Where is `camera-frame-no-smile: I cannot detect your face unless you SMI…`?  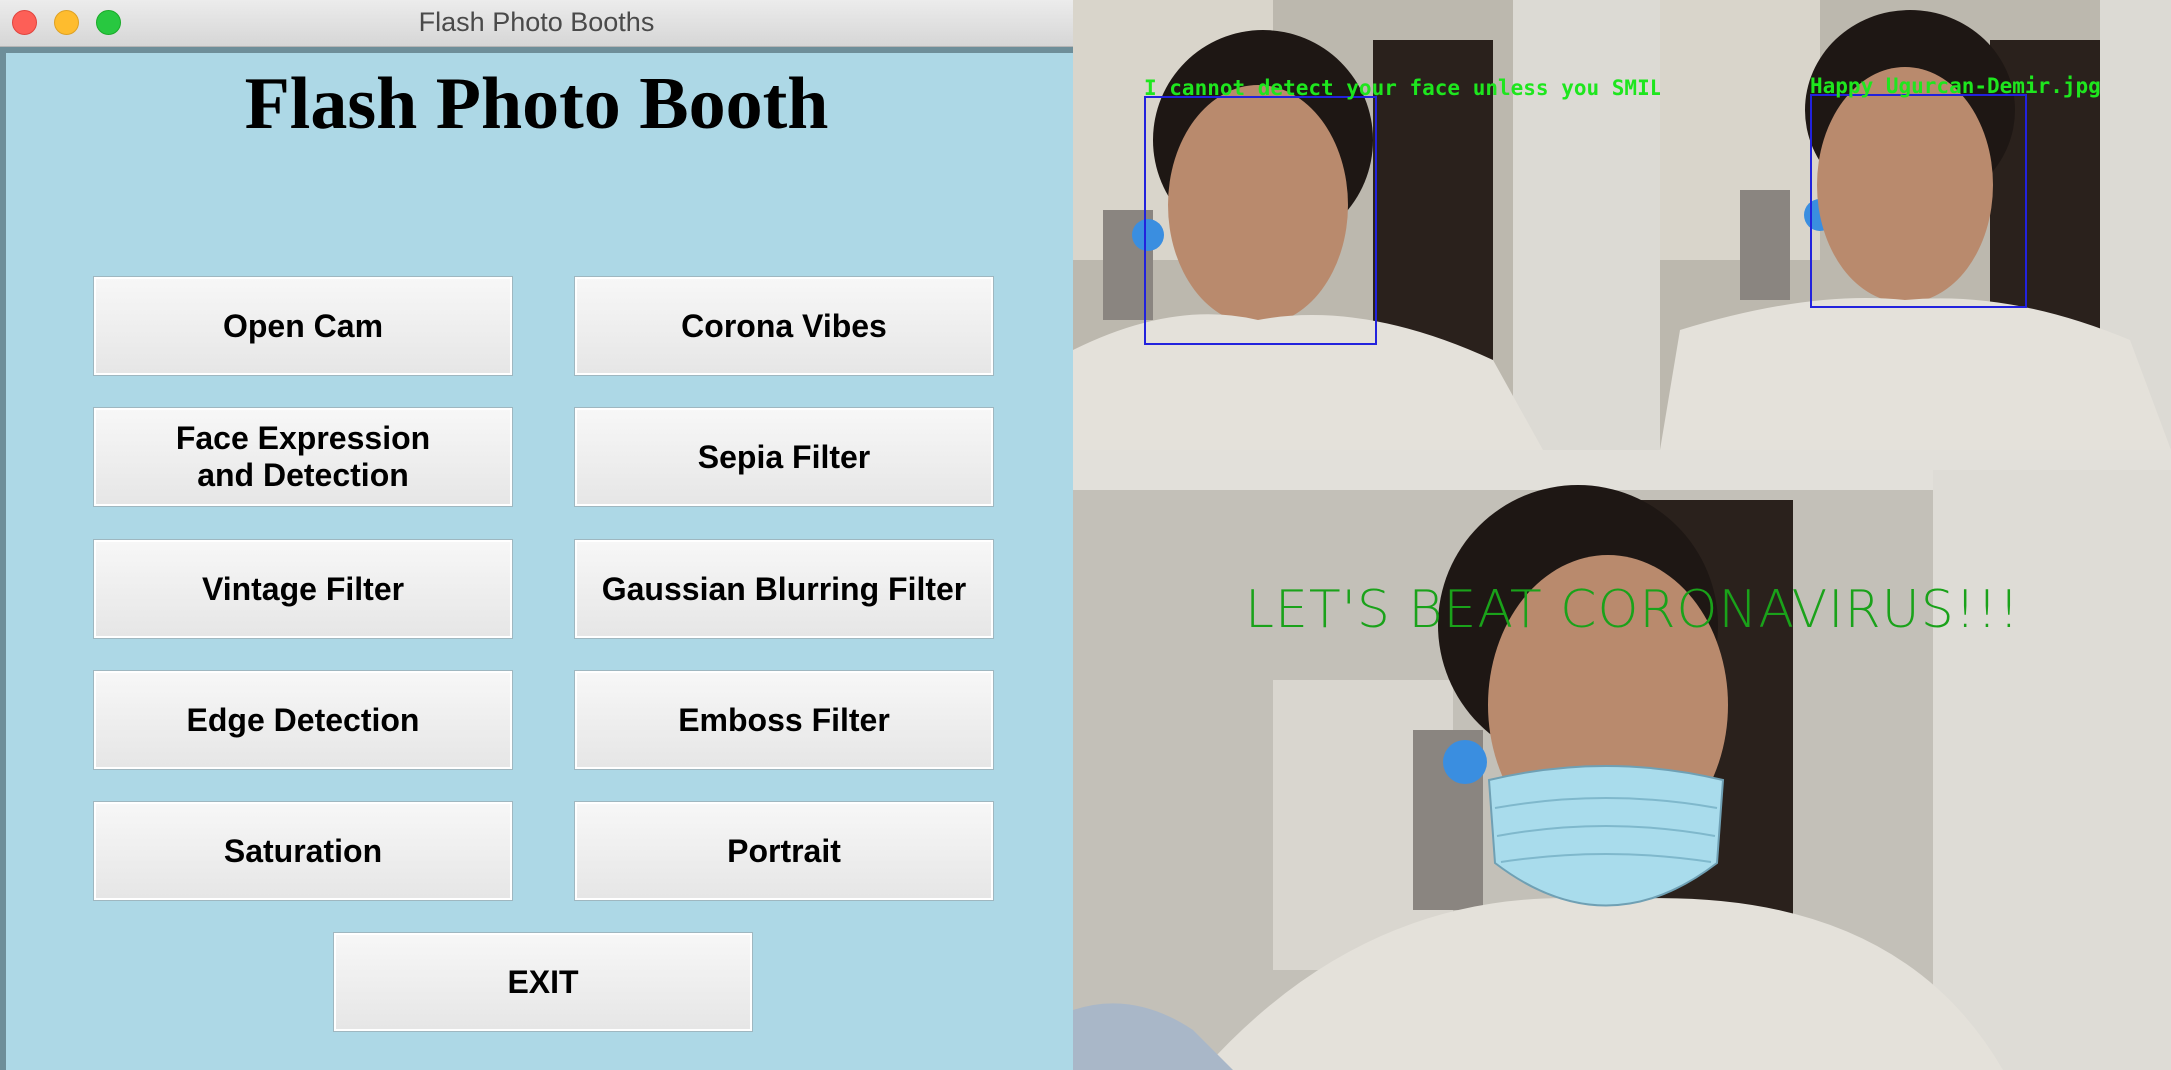 camera-frame-no-smile: I cannot detect your face unless you SMI… is located at coordinates (1366, 225).